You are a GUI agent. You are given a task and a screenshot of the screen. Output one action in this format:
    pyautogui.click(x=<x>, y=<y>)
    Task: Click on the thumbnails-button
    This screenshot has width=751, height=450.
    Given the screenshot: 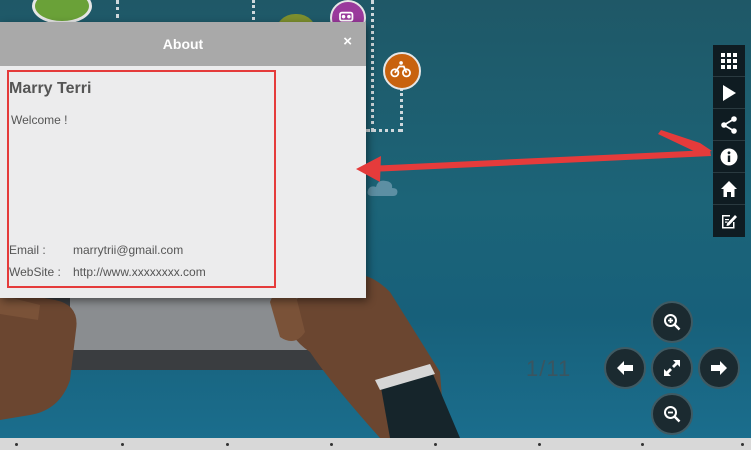 What is the action you would take?
    pyautogui.click(x=729, y=61)
    